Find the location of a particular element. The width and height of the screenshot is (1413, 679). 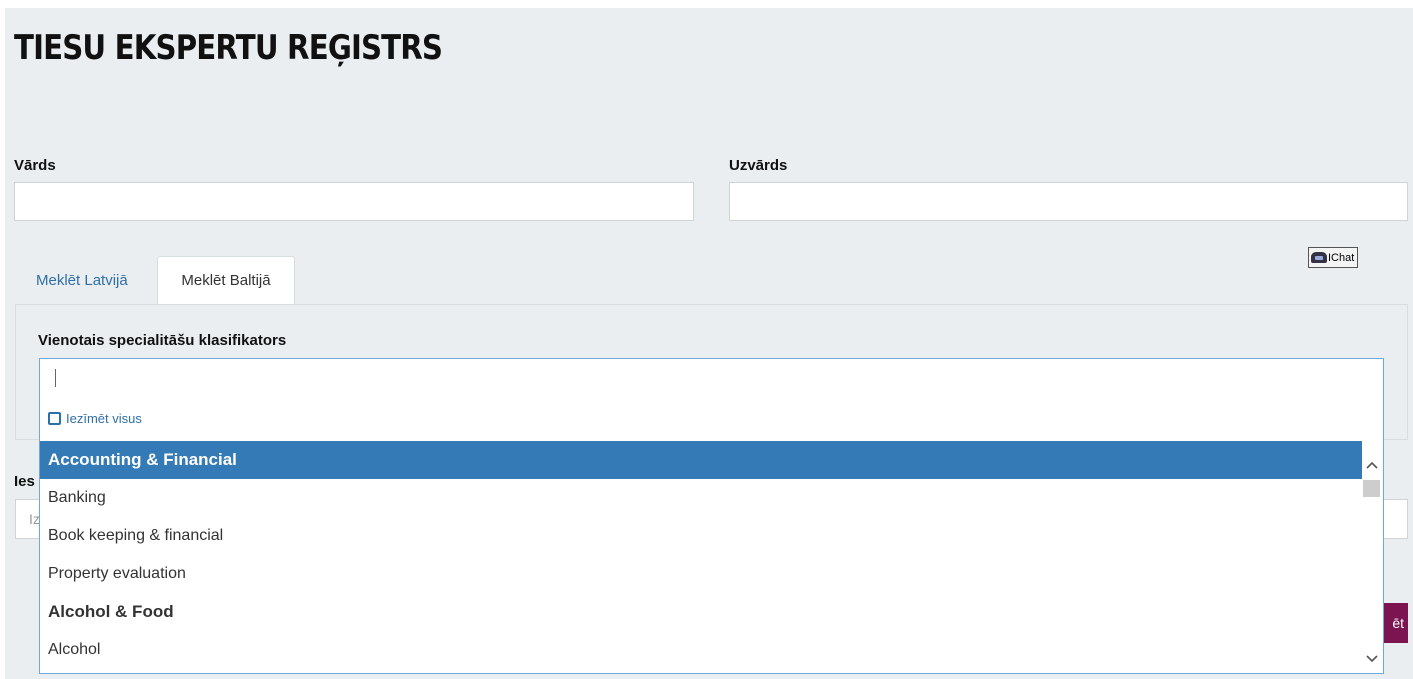

telephone-icon is located at coordinates (1319, 257).